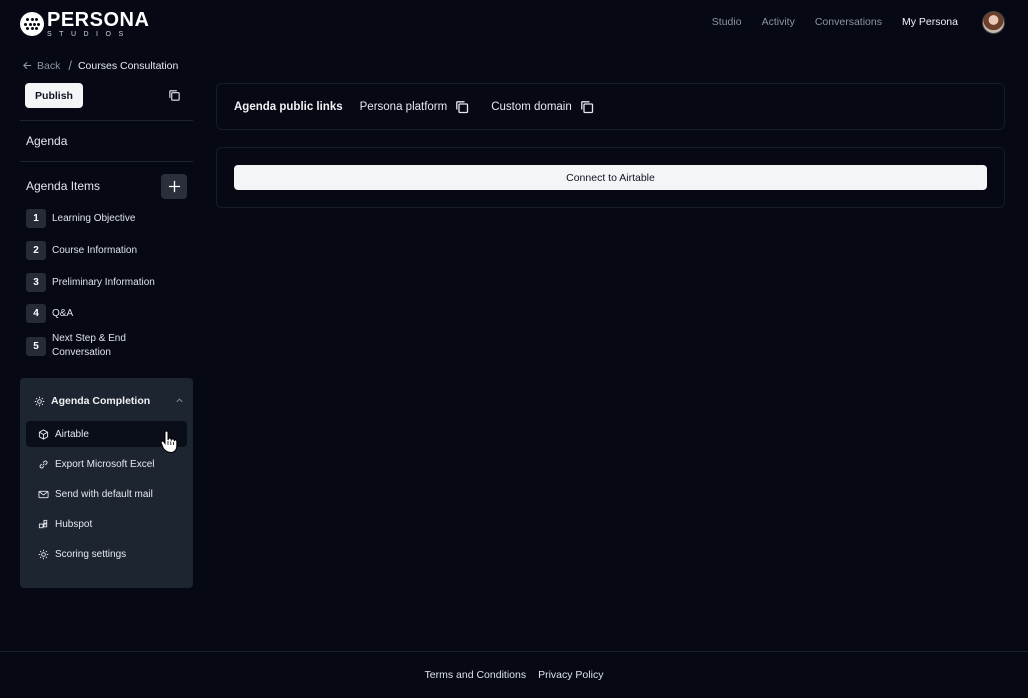 This screenshot has height=698, width=1028. I want to click on hubspot-icon, so click(43, 523).